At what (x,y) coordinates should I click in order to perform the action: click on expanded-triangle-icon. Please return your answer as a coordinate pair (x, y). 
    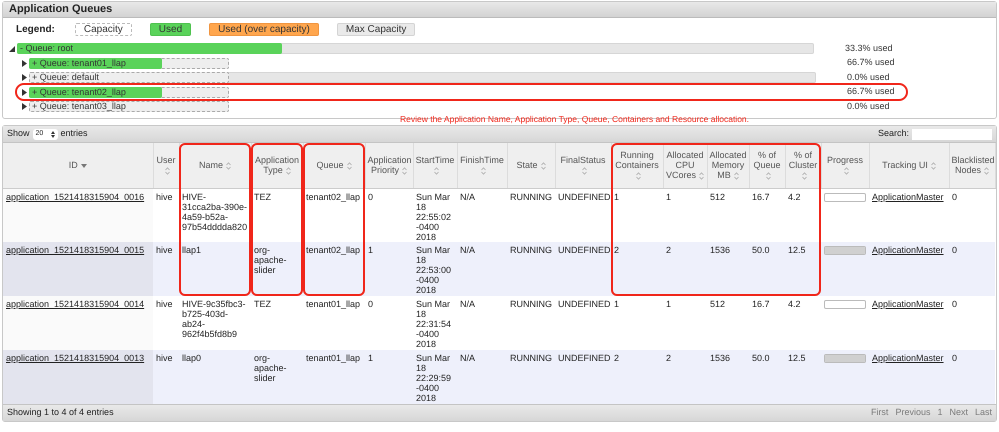
    Looking at the image, I should click on (12, 49).